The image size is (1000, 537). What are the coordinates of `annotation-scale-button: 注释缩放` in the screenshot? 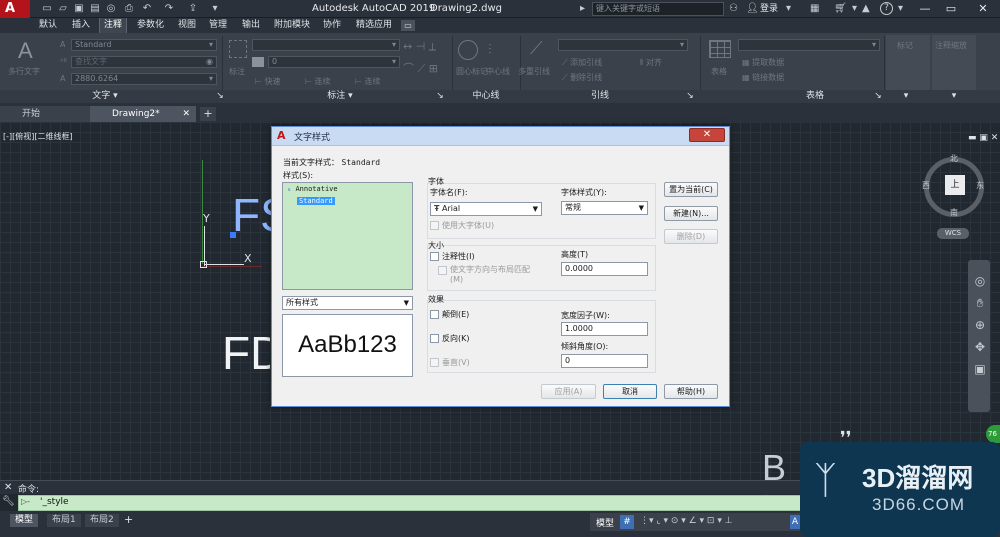 It's located at (951, 45).